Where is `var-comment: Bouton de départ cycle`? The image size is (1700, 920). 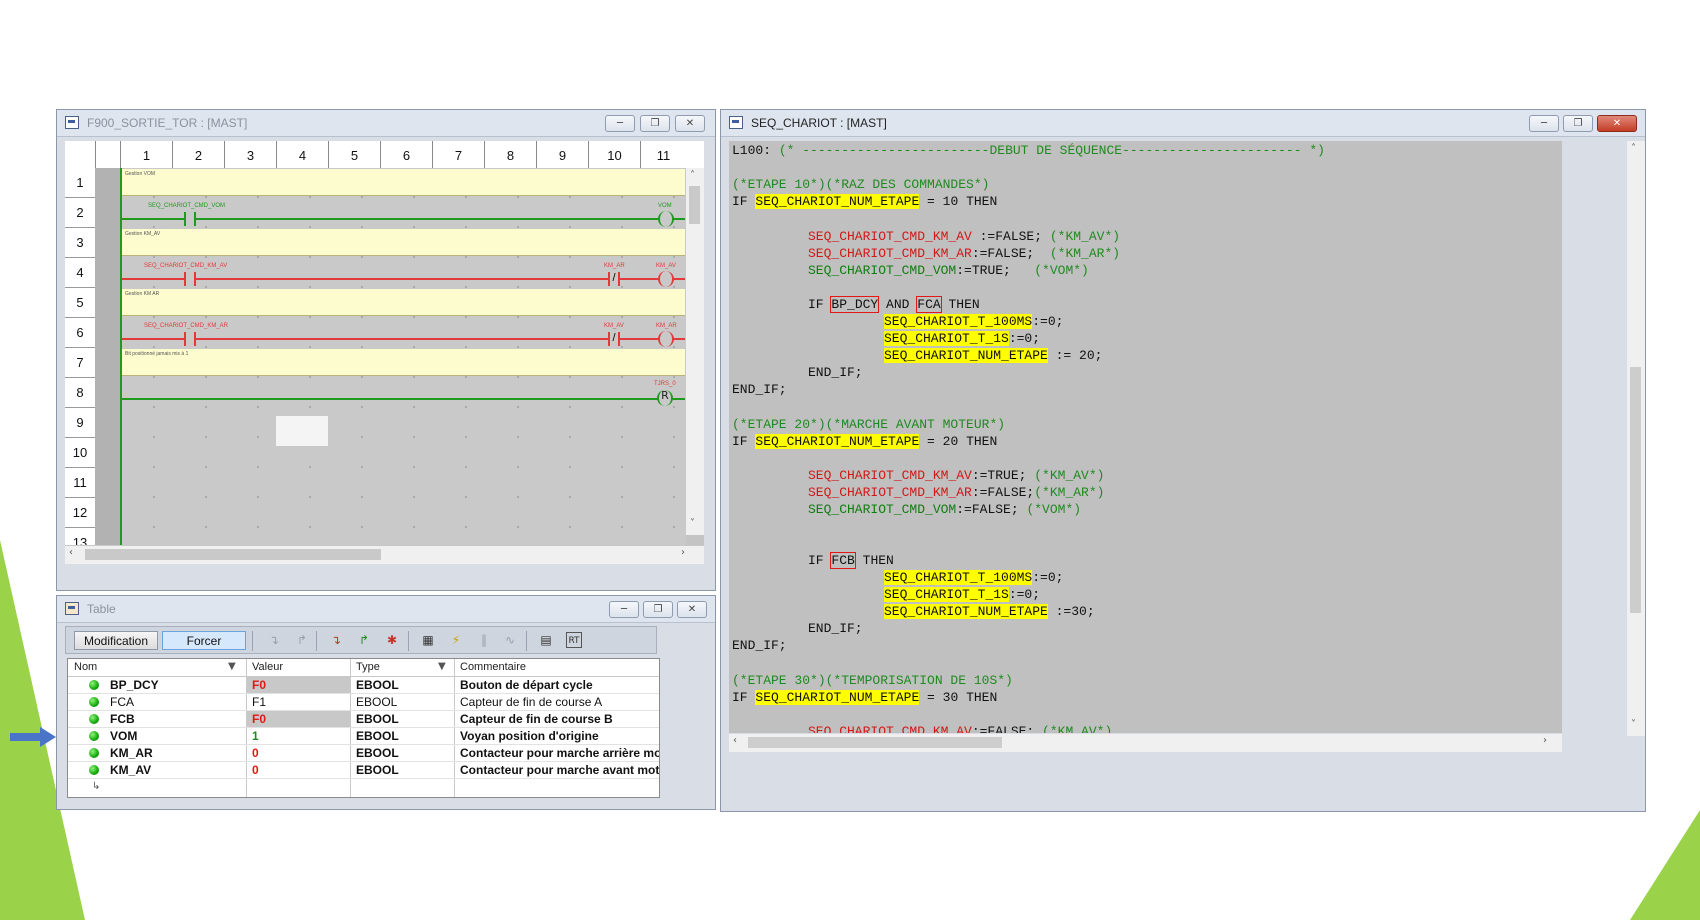
var-comment: Bouton de départ cycle is located at coordinates (526, 685).